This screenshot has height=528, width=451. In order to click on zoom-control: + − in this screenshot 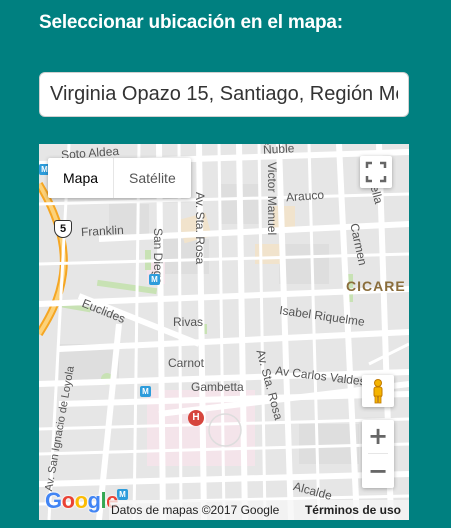, I will do `click(378, 454)`.